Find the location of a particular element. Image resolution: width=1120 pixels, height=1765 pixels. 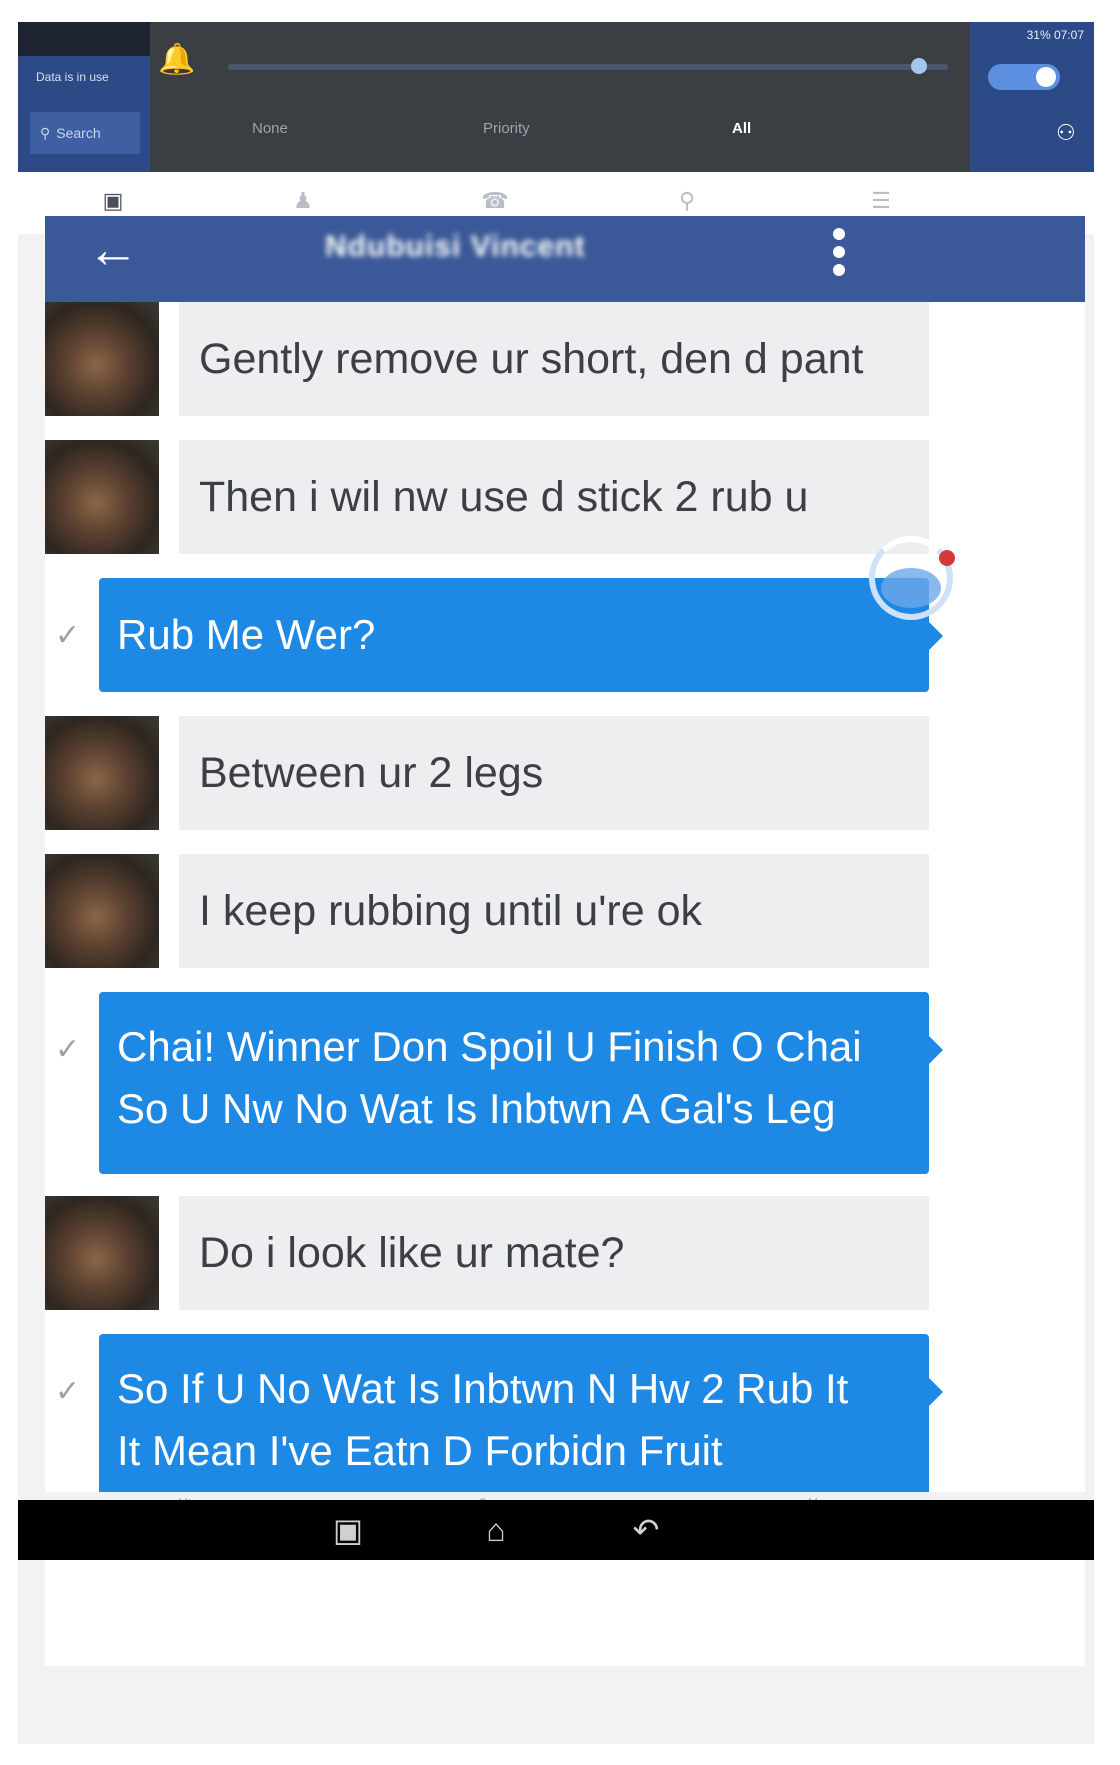

incoming-message: I keep rubbing until u're ok is located at coordinates (554, 911).